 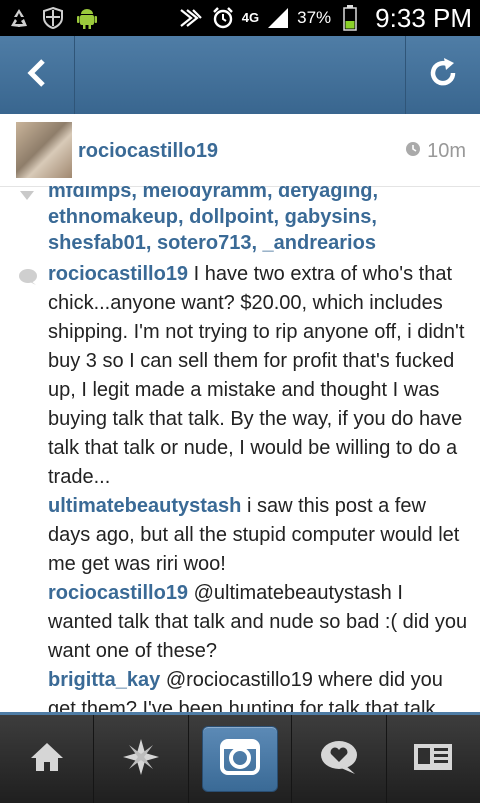 What do you see at coordinates (250, 17) in the screenshot?
I see `network-type: 4G` at bounding box center [250, 17].